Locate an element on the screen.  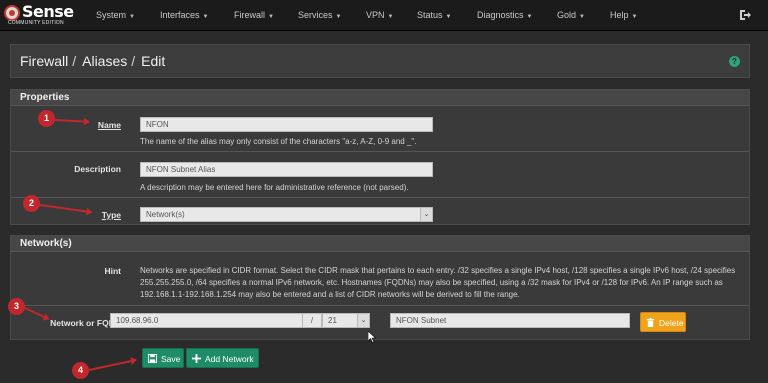
annotation-marker-2: 2 is located at coordinates (31, 203).